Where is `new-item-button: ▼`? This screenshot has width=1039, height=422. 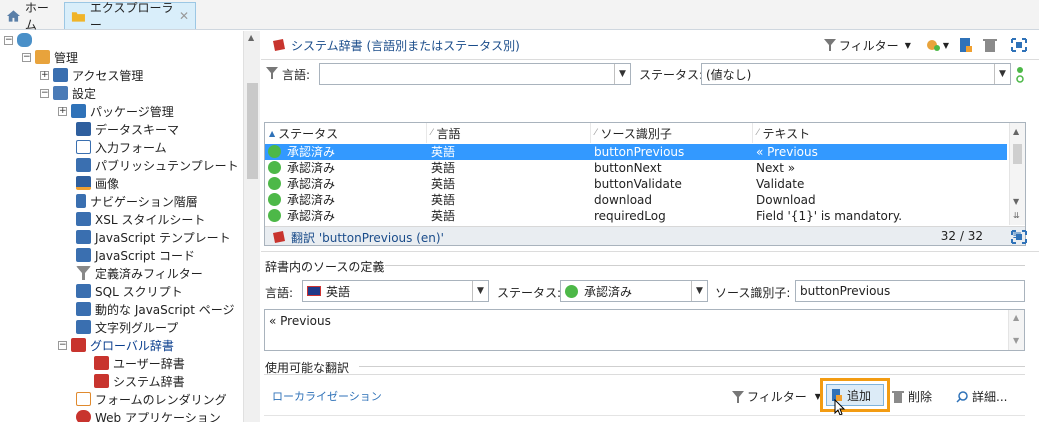 new-item-button: ▼ is located at coordinates (937, 45).